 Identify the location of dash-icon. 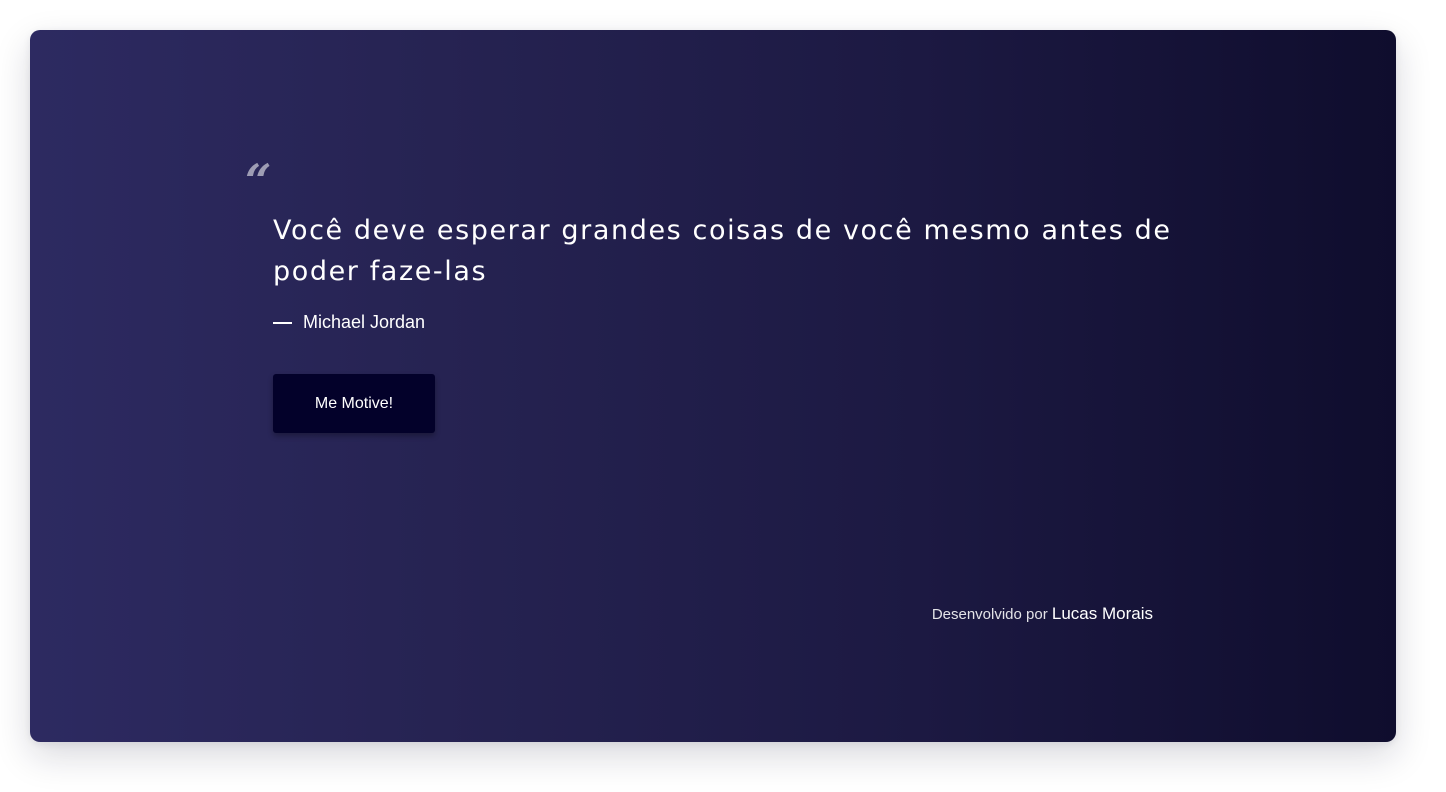
(282, 322).